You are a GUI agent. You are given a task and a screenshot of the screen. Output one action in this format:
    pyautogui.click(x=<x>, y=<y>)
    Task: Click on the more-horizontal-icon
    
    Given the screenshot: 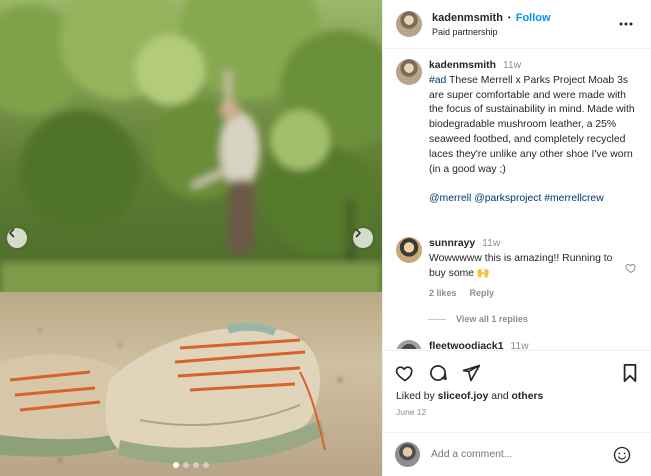 What is the action you would take?
    pyautogui.click(x=626, y=24)
    